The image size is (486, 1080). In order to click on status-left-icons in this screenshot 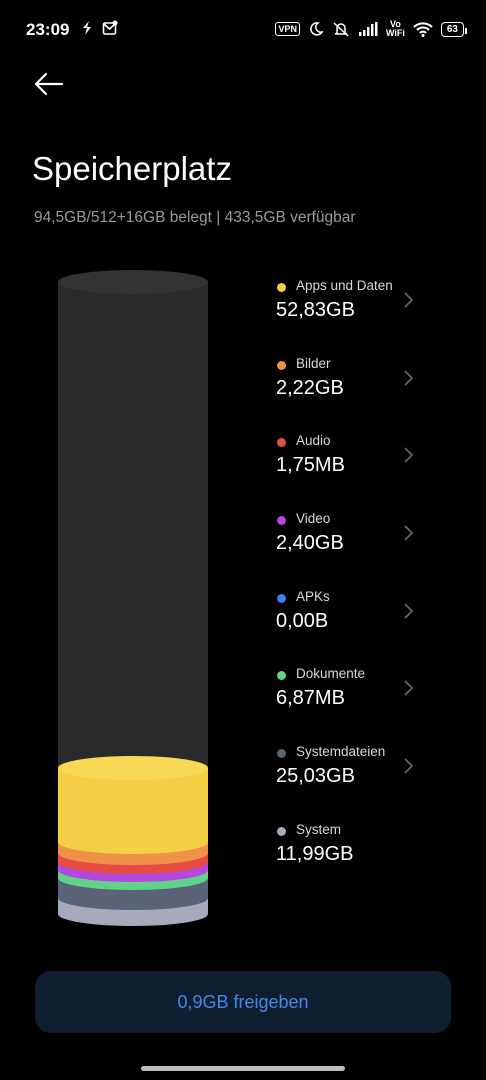, I will do `click(99, 28)`.